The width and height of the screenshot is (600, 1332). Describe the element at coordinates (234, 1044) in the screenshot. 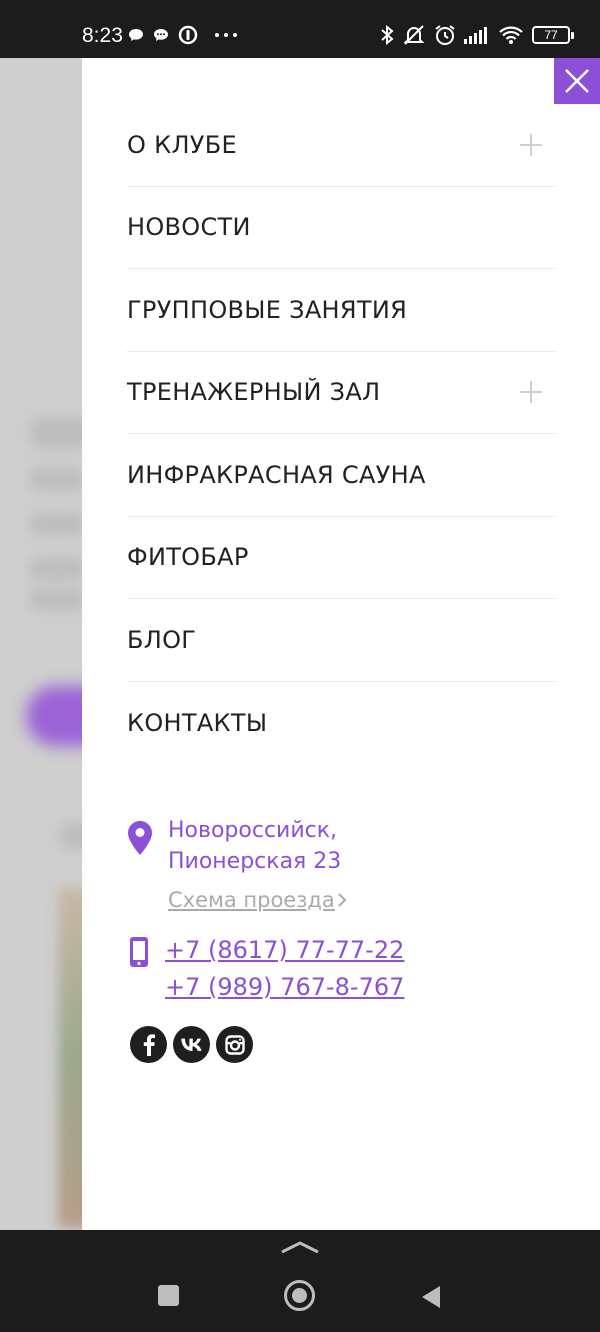

I see `instagram-icon` at that location.